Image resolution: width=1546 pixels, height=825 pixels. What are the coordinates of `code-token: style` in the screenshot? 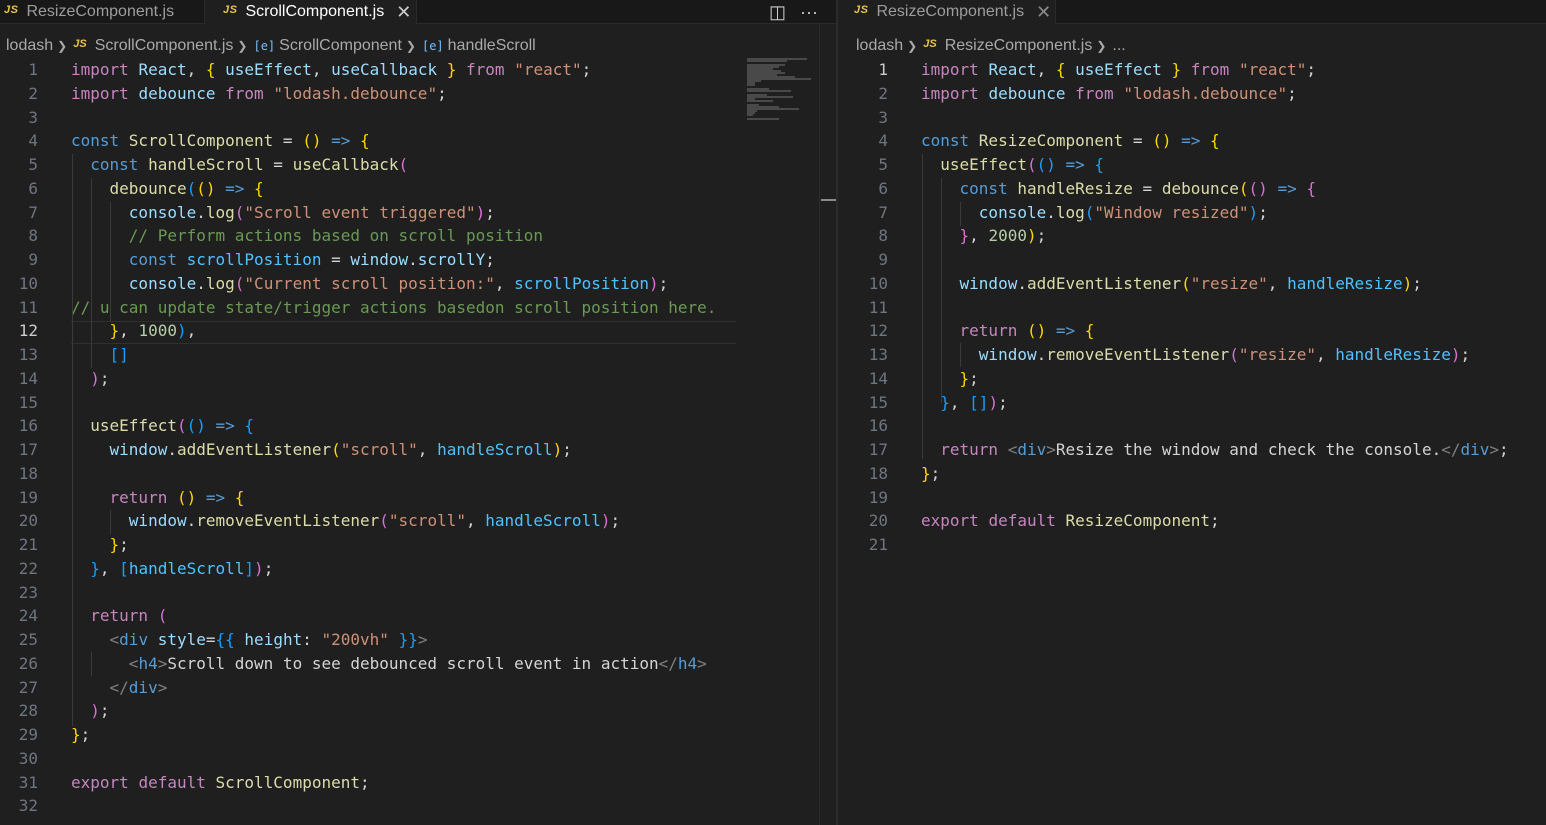 It's located at (181, 639).